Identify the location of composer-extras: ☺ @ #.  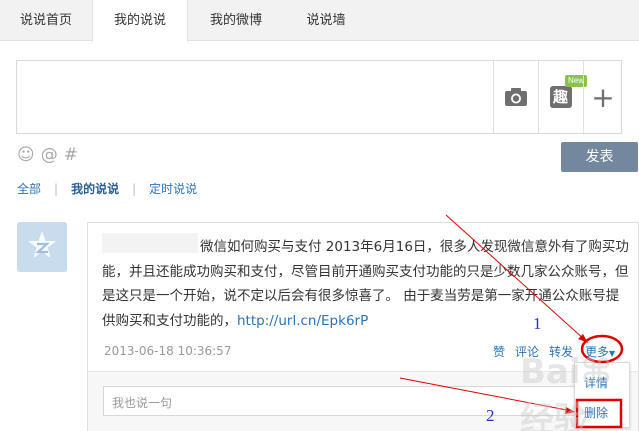
(47, 155).